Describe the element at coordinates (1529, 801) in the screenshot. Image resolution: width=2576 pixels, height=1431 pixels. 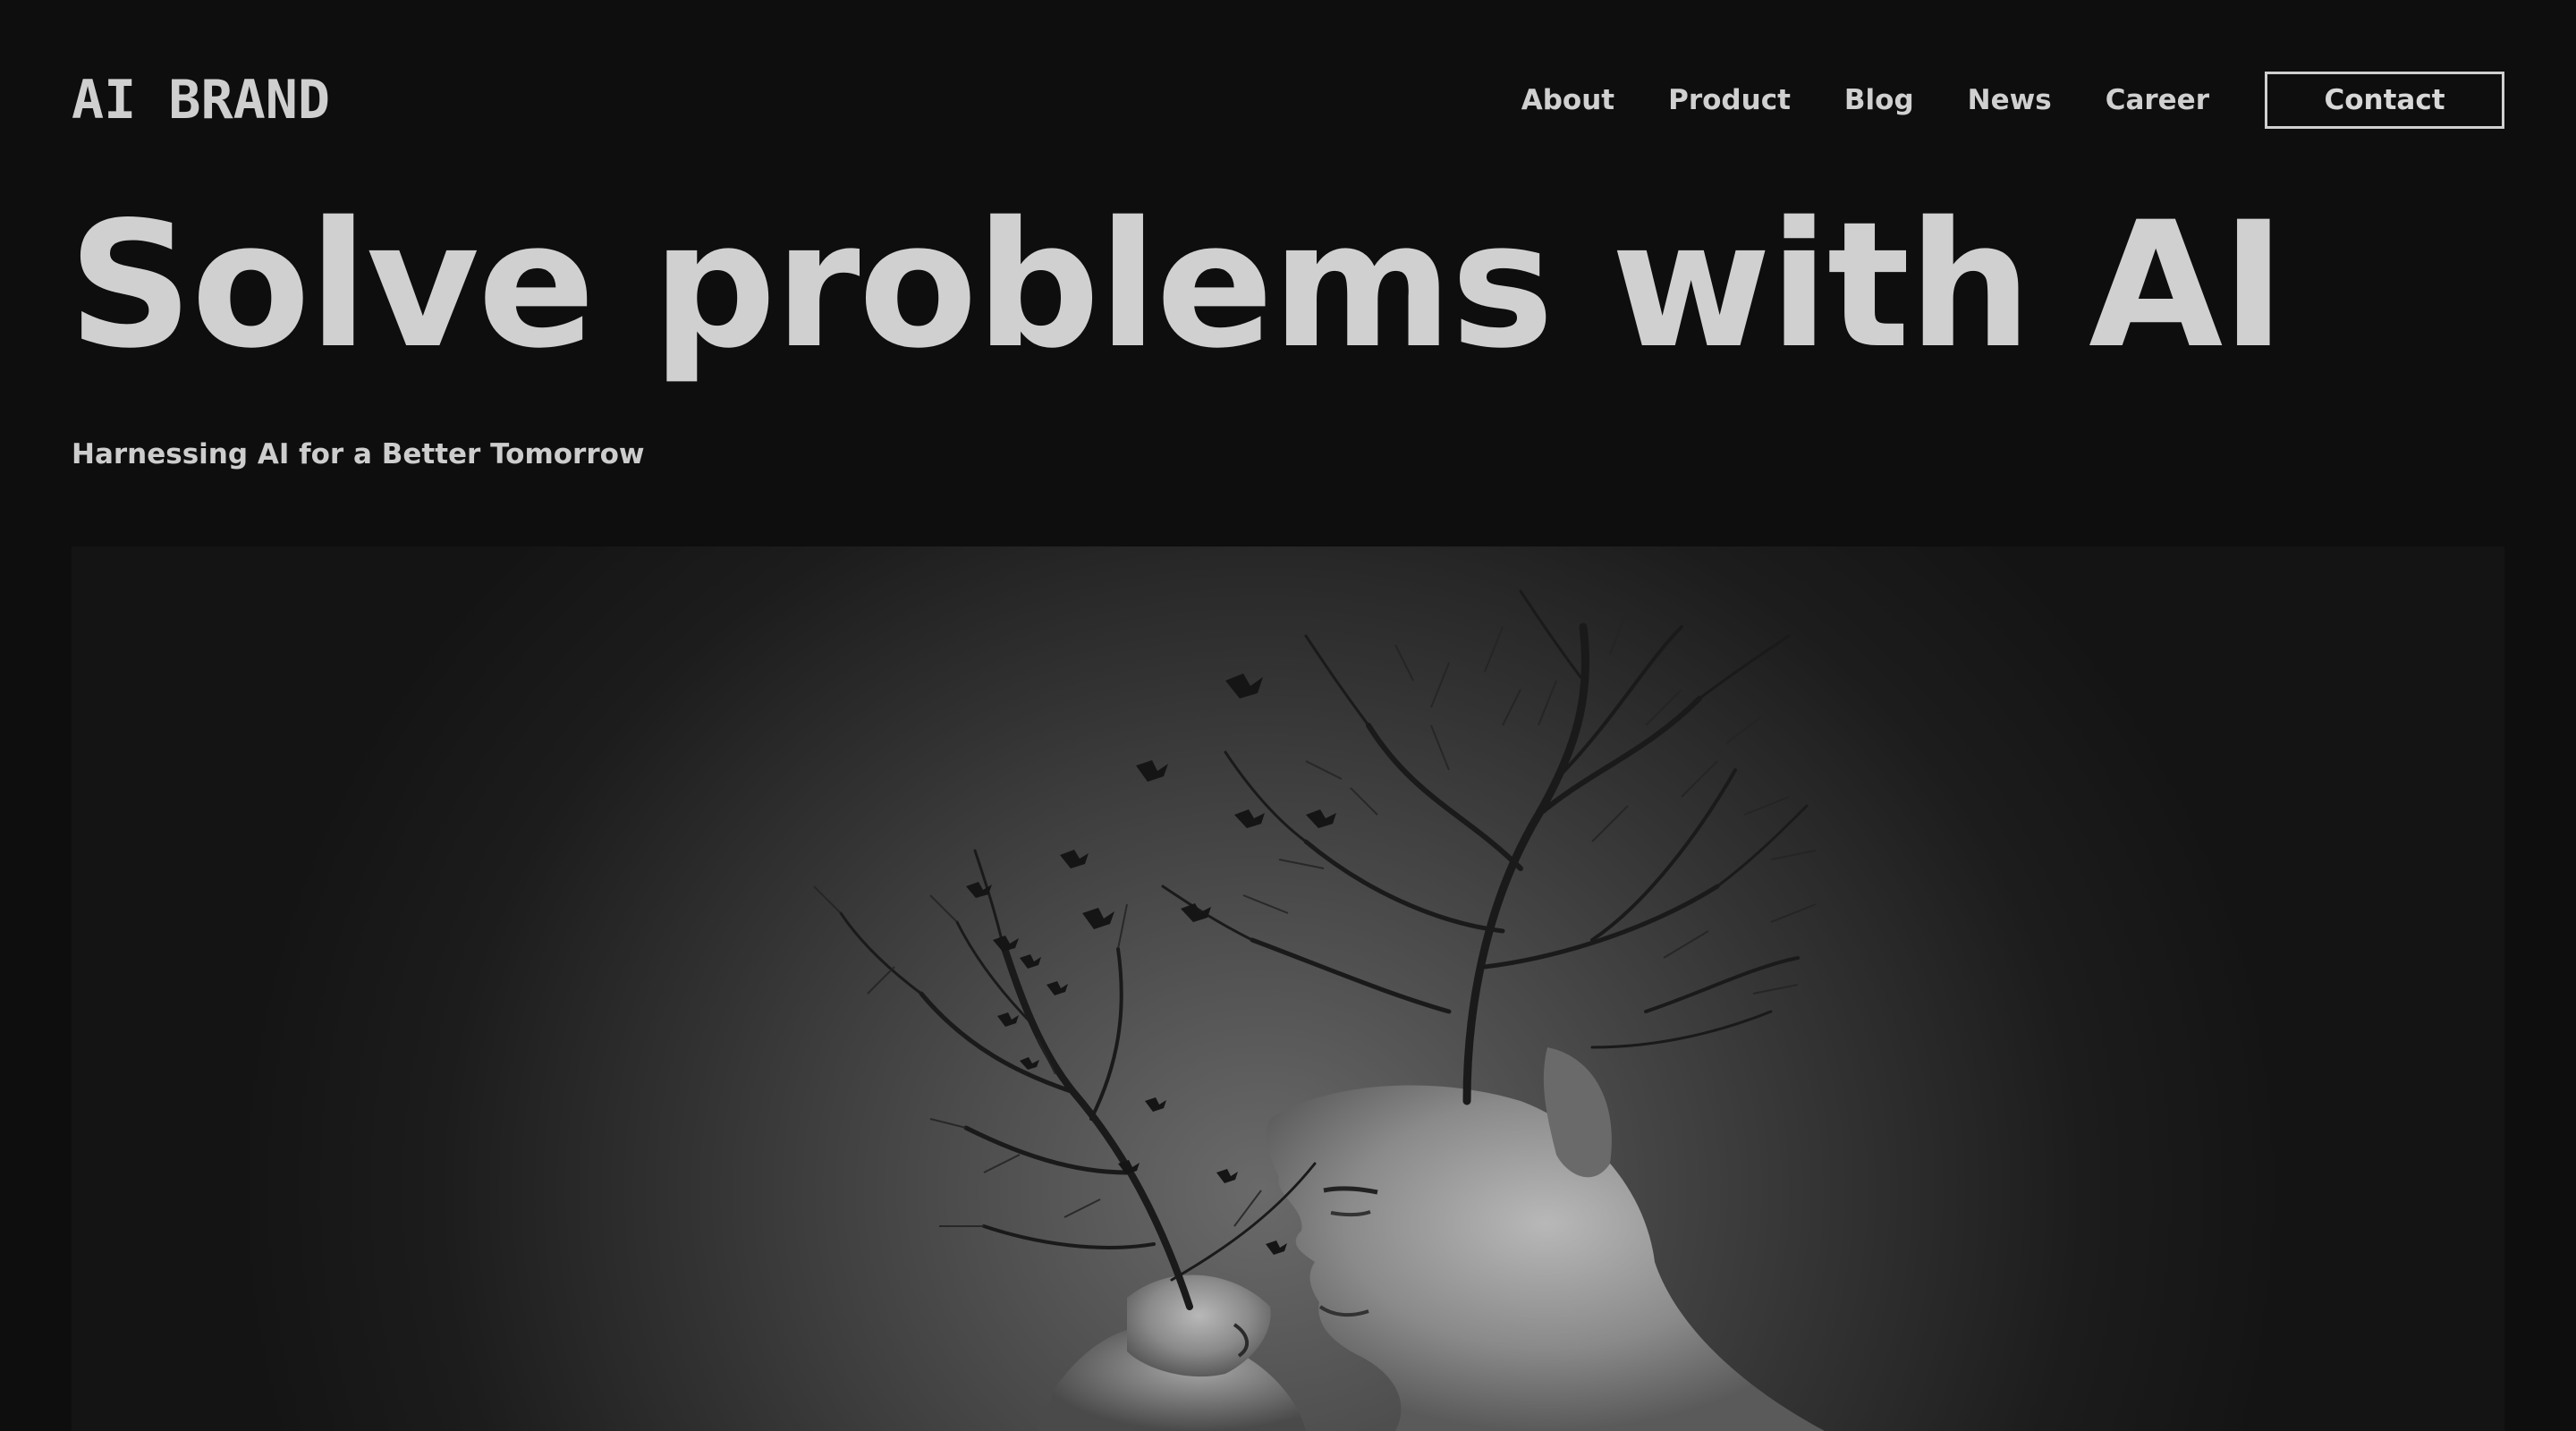
I see `right-tree-twigs` at that location.